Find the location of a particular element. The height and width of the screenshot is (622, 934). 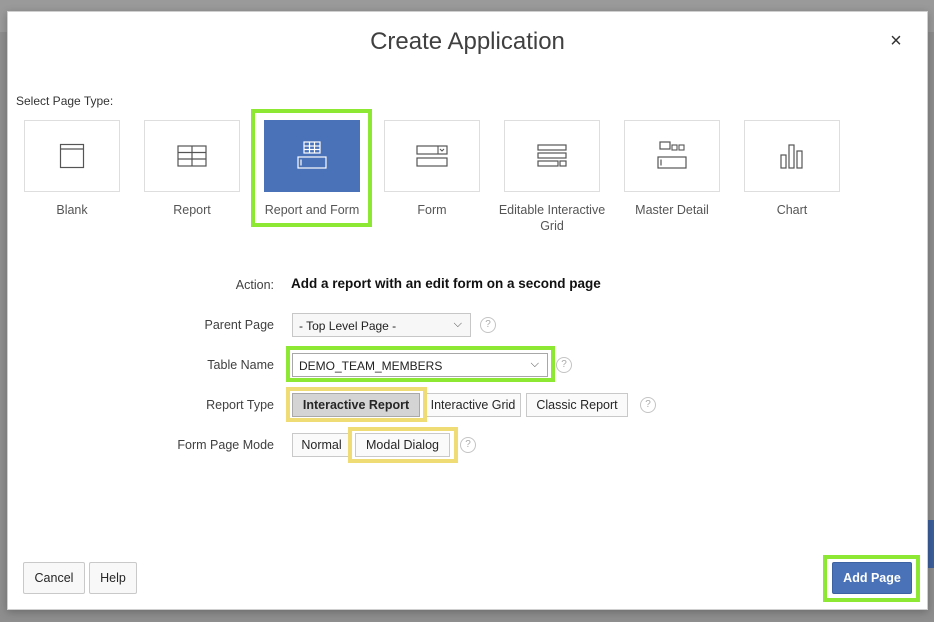

parent-page-select: - Top Level Page - ⌵ is located at coordinates (381, 325).